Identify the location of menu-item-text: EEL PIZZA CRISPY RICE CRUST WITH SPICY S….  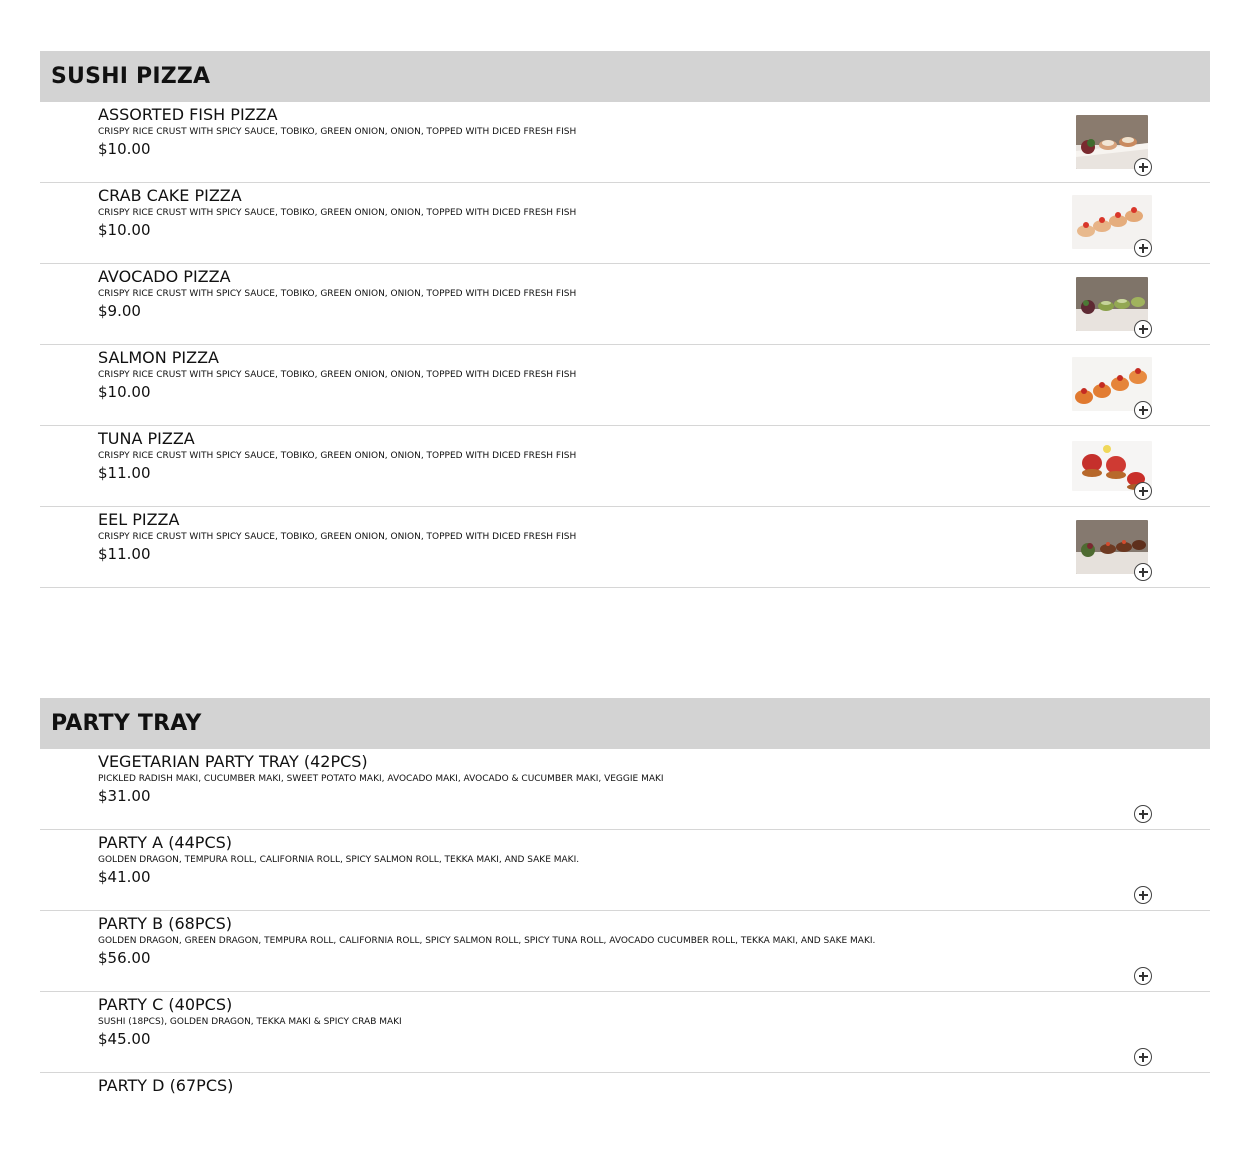
(337, 537).